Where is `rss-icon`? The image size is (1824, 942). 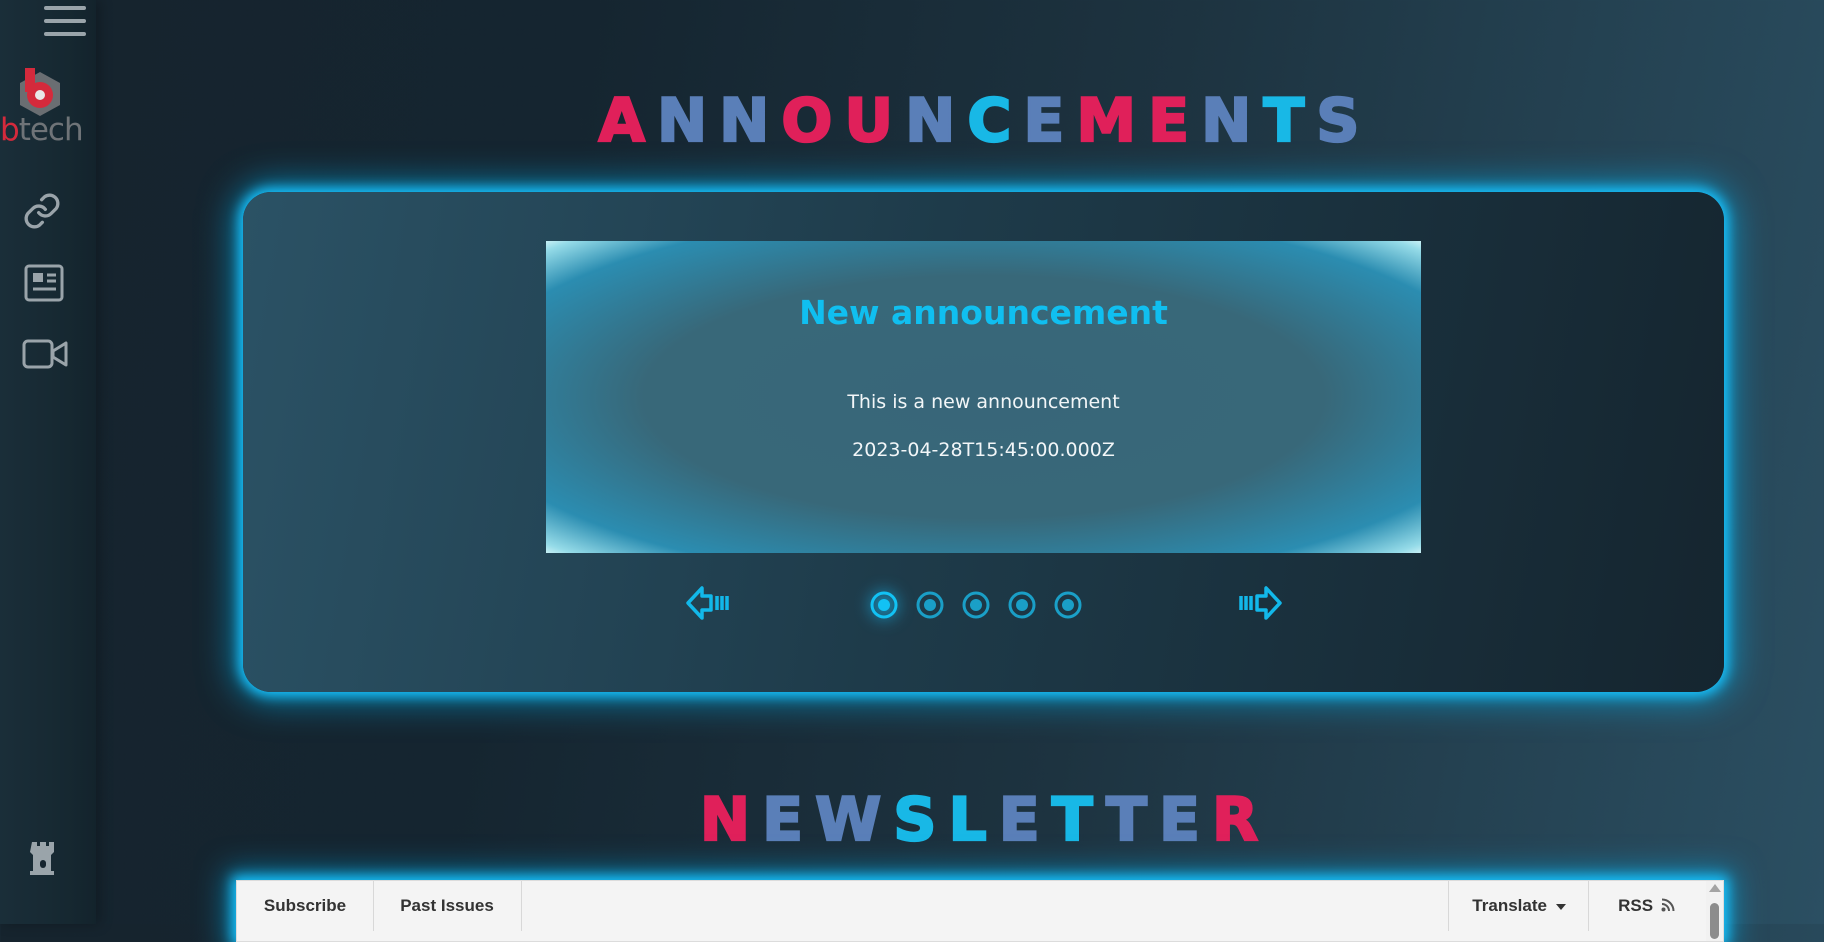 rss-icon is located at coordinates (1668, 905).